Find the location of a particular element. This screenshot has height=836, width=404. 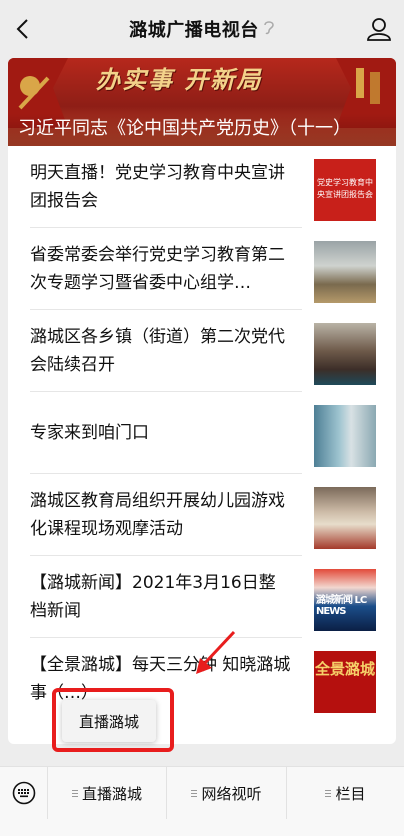

keyboard-icon is located at coordinates (23, 793).